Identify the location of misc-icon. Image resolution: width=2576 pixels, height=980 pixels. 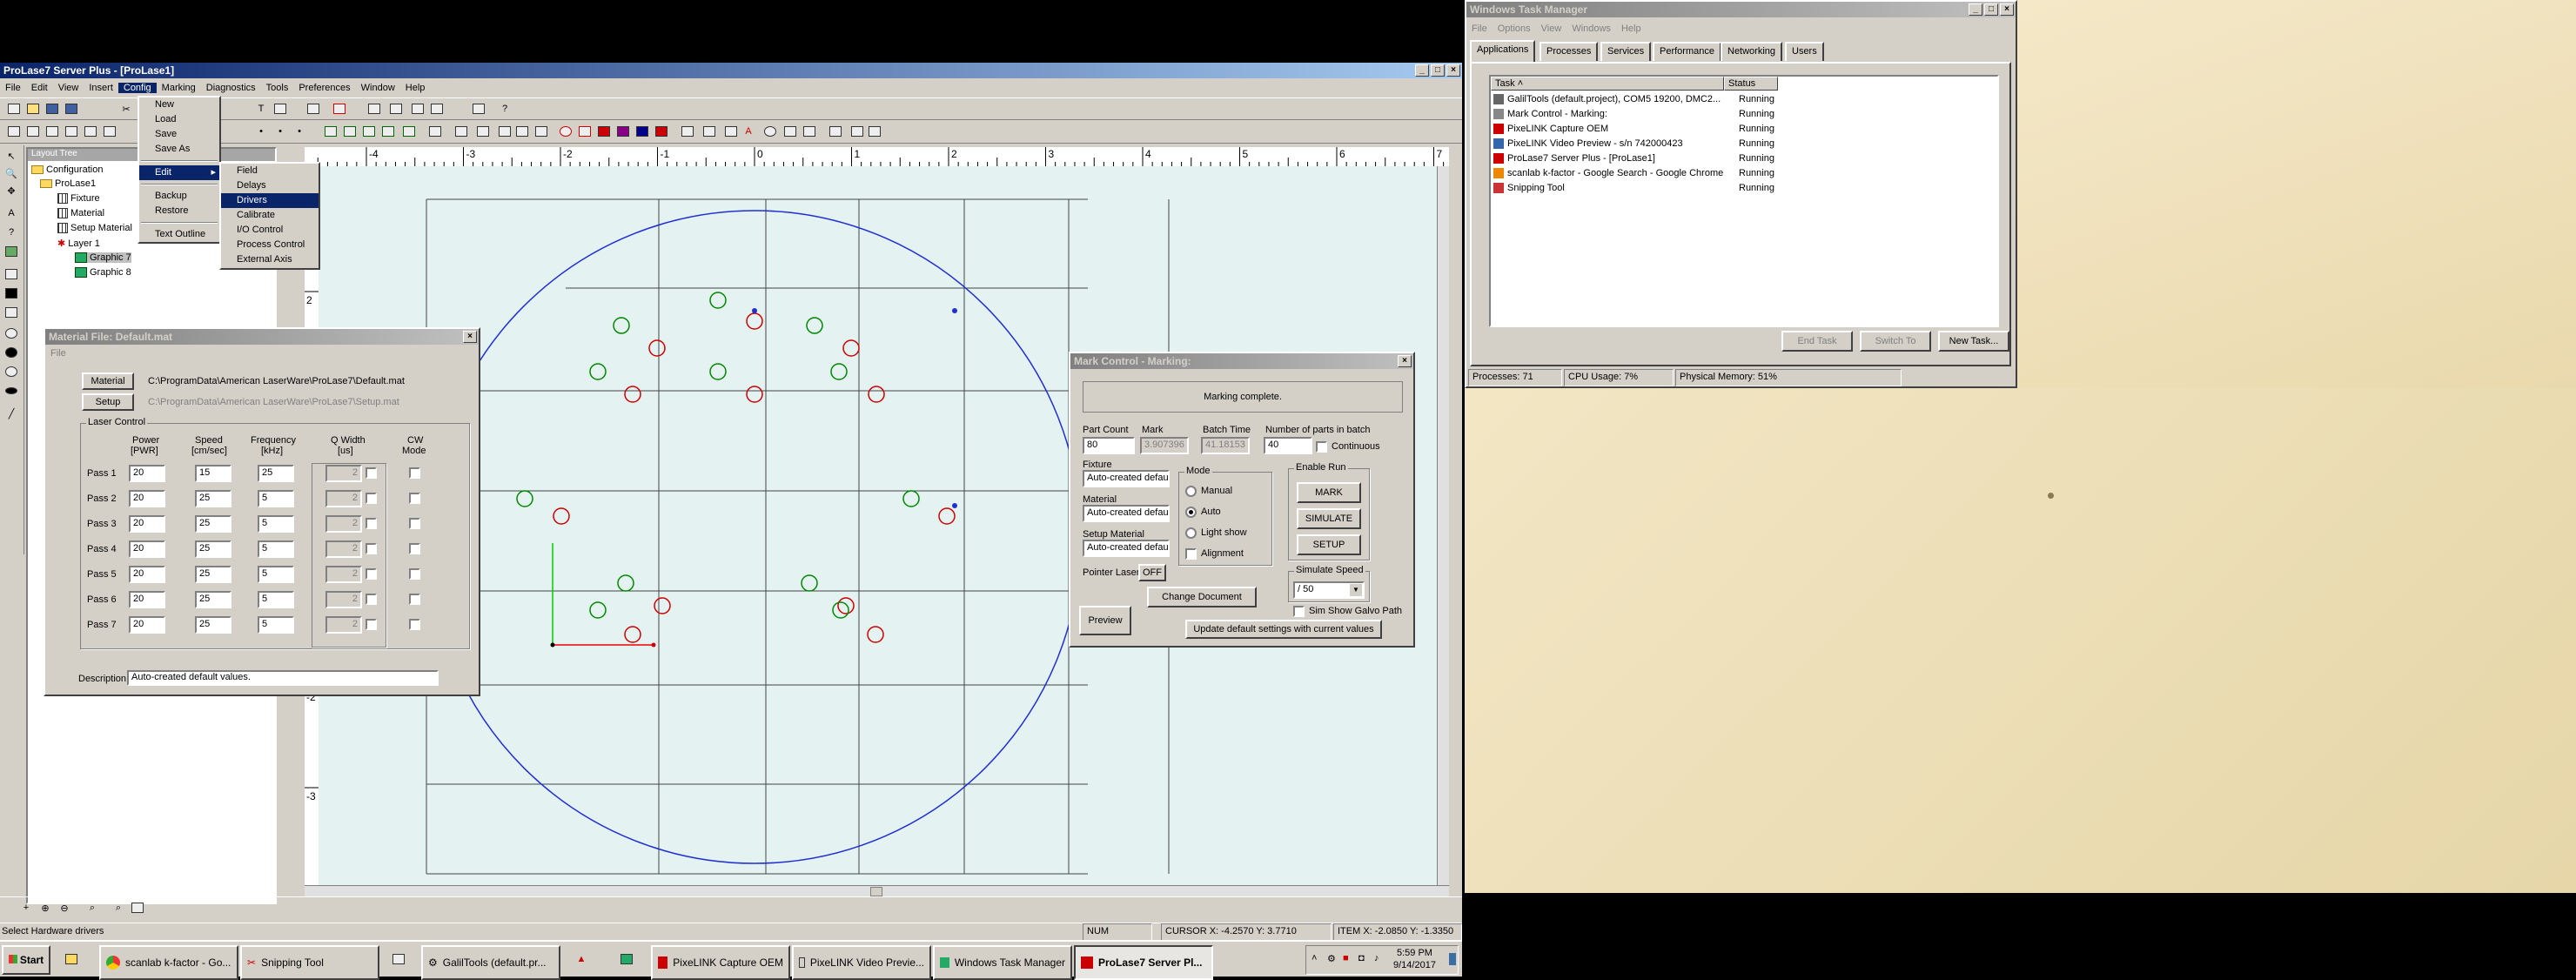
(790, 131).